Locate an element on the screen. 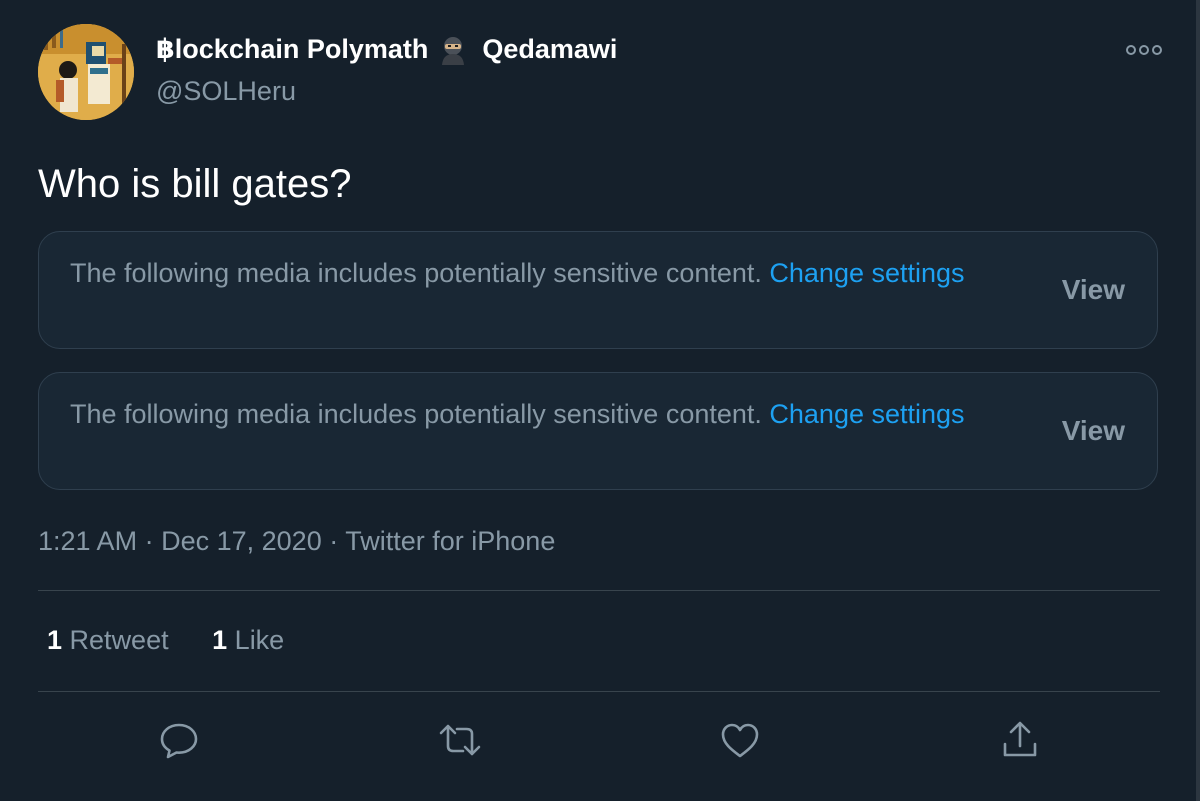 Image resolution: width=1200 pixels, height=801 pixels. retweet-count: 1 Retweet is located at coordinates (108, 640).